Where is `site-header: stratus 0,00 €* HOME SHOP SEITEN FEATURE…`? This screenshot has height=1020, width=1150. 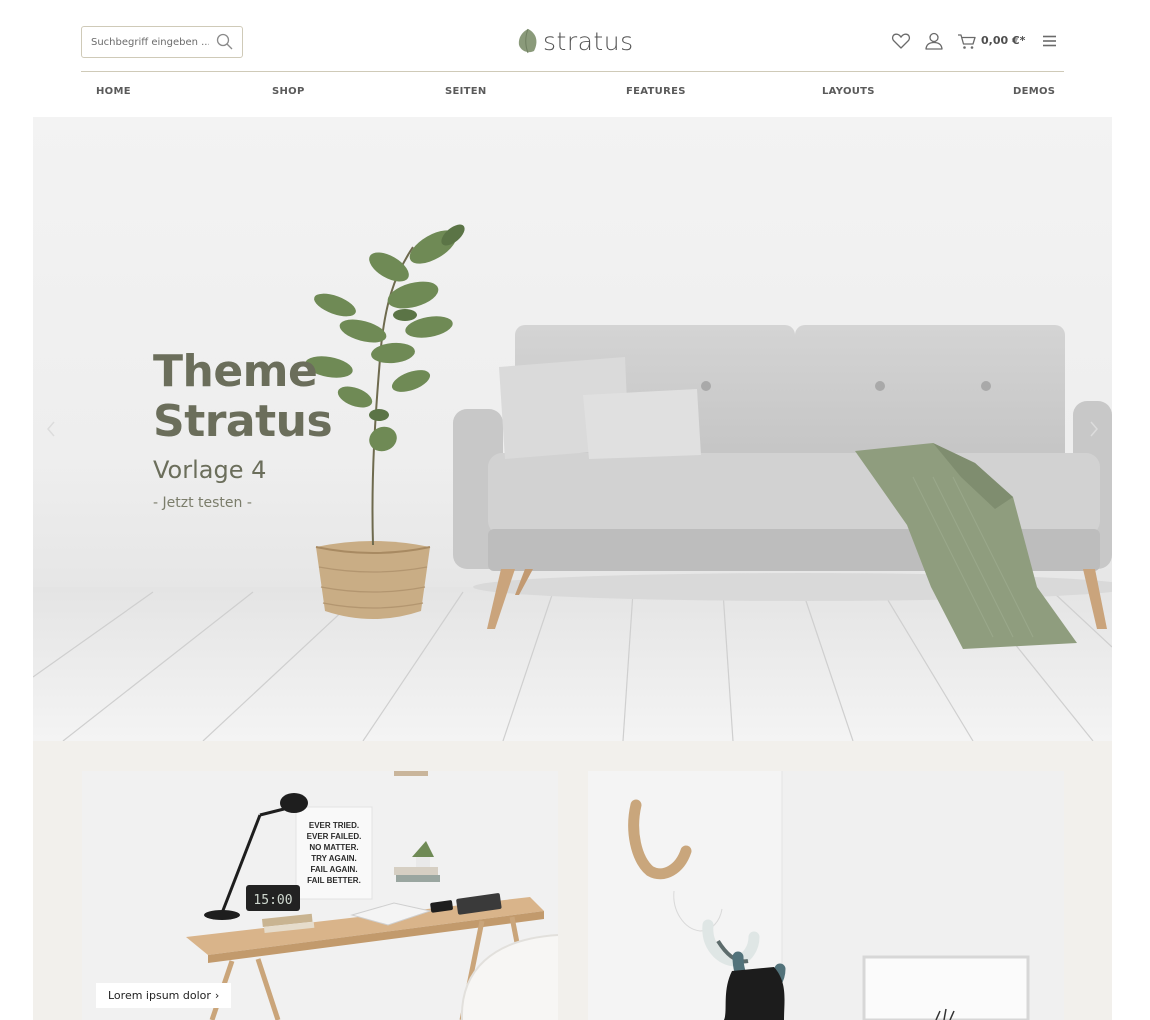 site-header: stratus 0,00 €* HOME SHOP SEITEN FEATURE… is located at coordinates (575, 58).